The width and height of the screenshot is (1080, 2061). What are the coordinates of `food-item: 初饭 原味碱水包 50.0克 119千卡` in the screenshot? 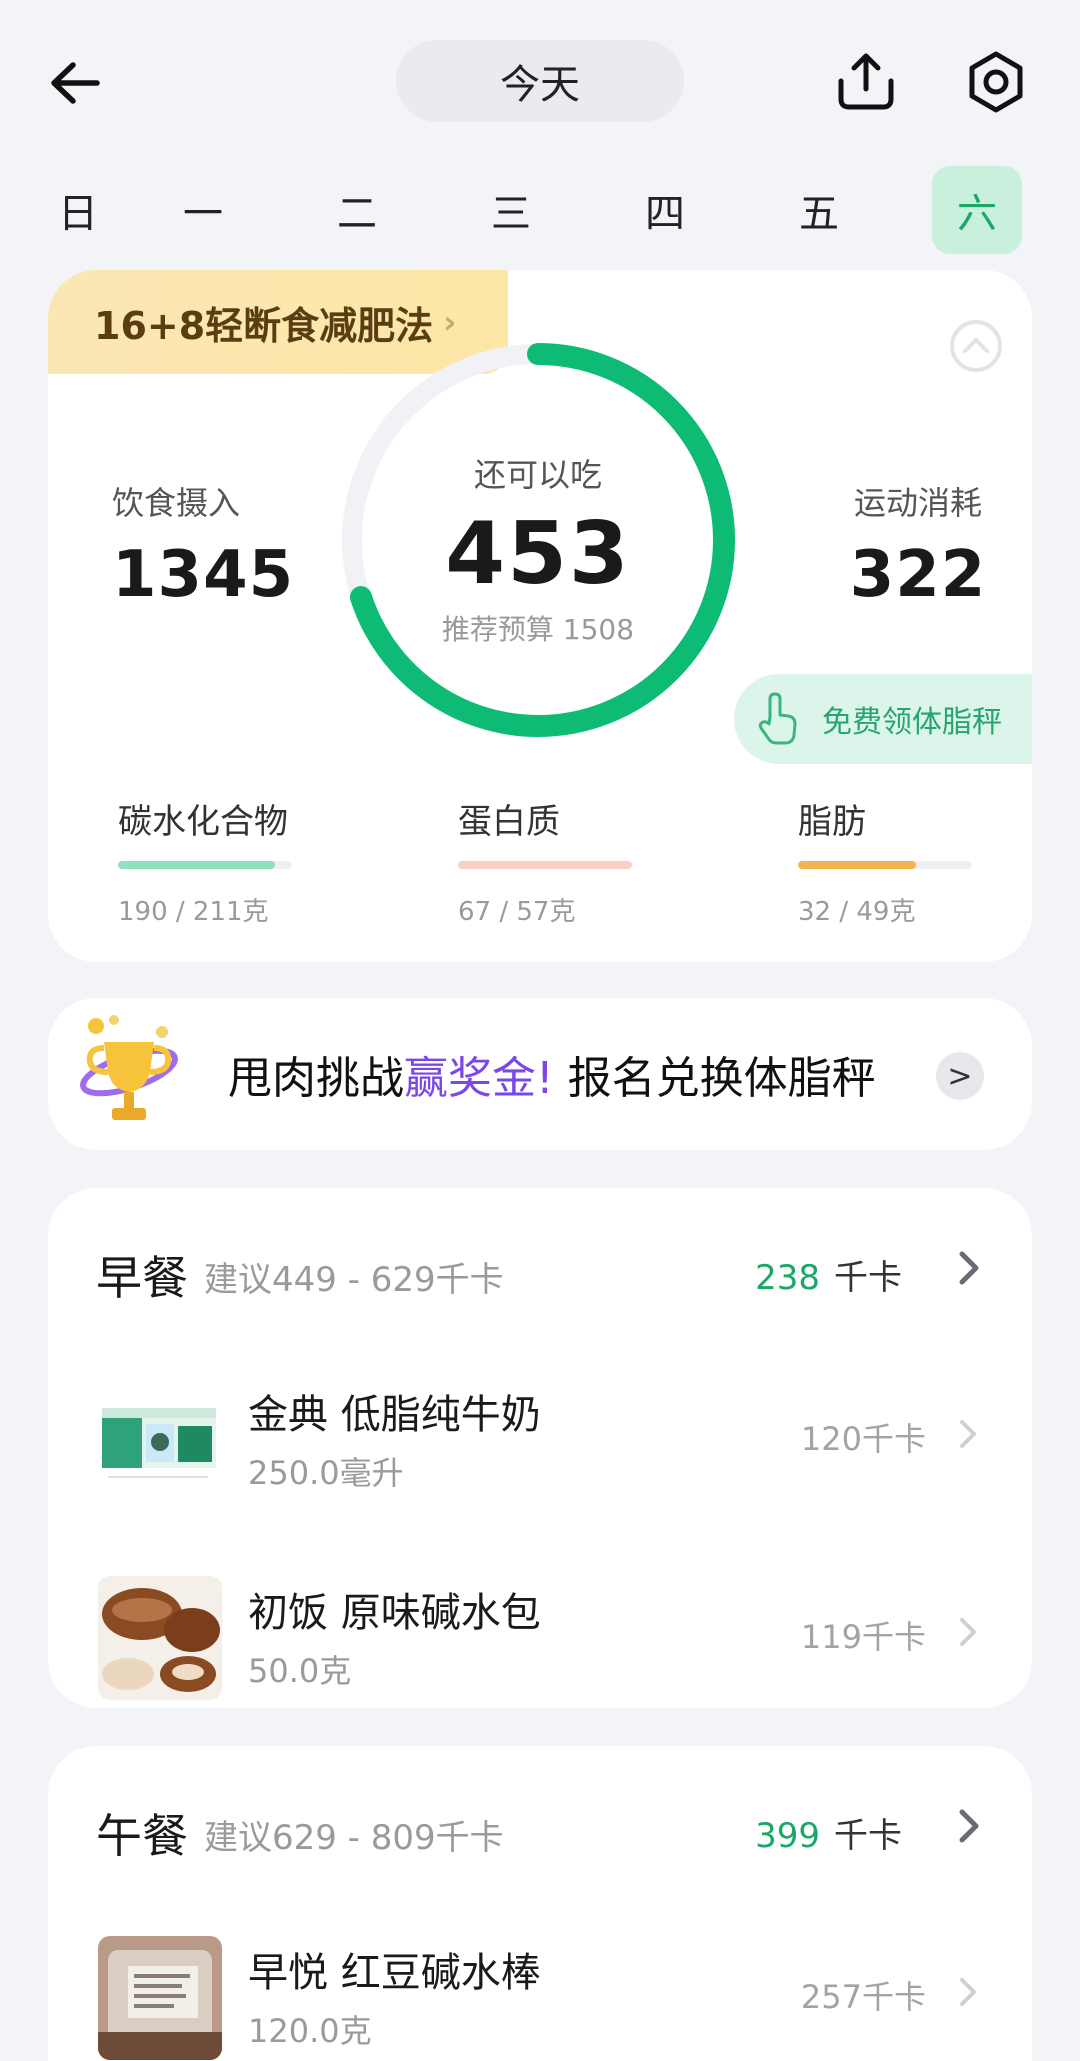 It's located at (540, 1649).